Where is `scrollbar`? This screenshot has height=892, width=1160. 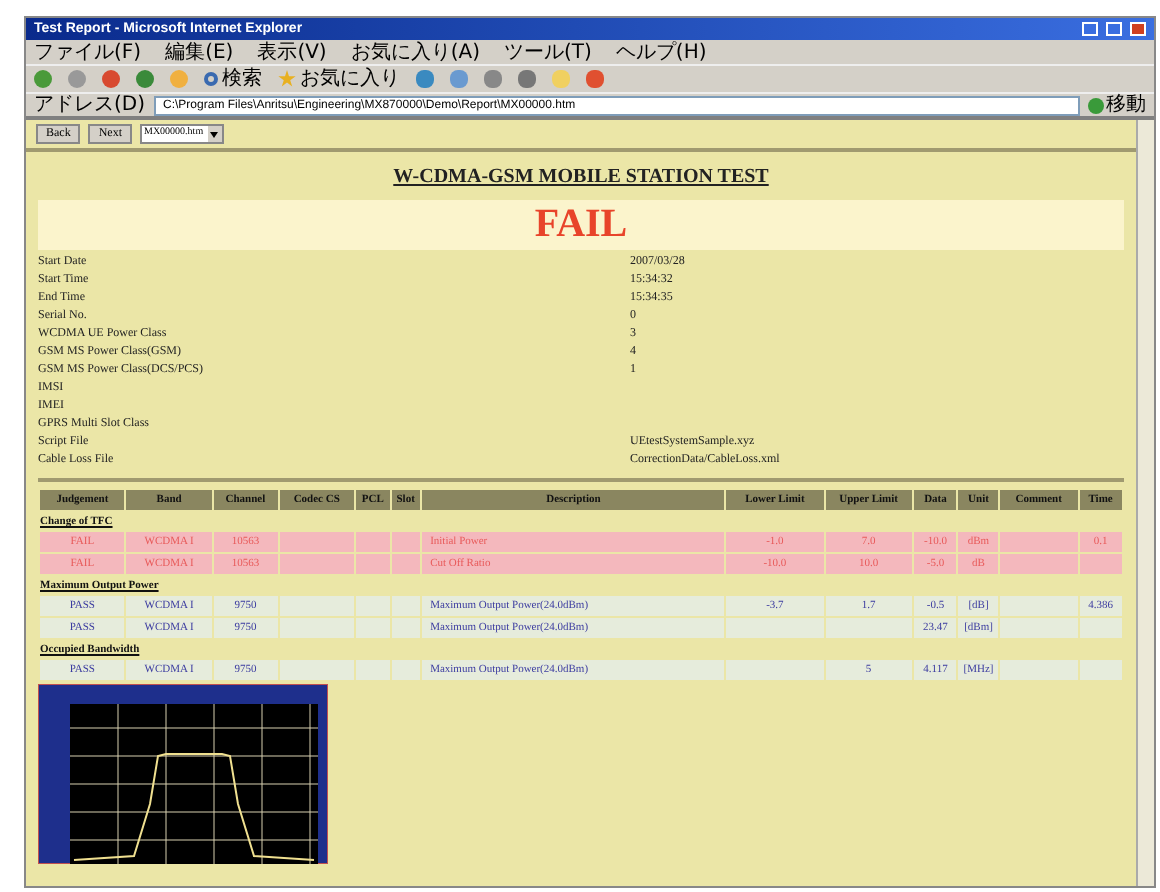 scrollbar is located at coordinates (1145, 503).